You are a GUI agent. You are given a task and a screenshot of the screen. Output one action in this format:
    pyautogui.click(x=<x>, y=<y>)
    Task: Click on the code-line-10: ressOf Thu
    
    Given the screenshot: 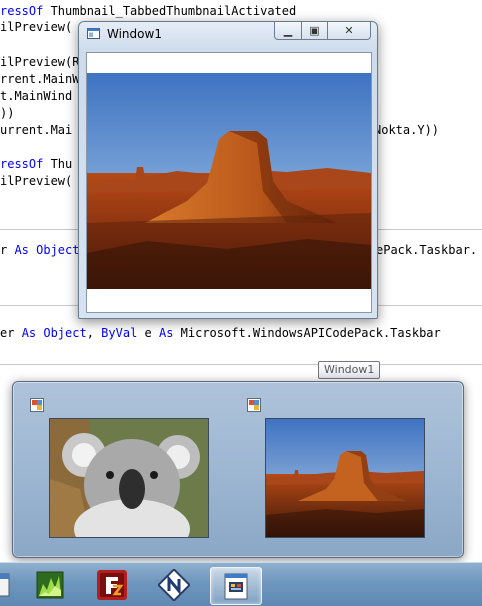 What is the action you would take?
    pyautogui.click(x=36, y=164)
    